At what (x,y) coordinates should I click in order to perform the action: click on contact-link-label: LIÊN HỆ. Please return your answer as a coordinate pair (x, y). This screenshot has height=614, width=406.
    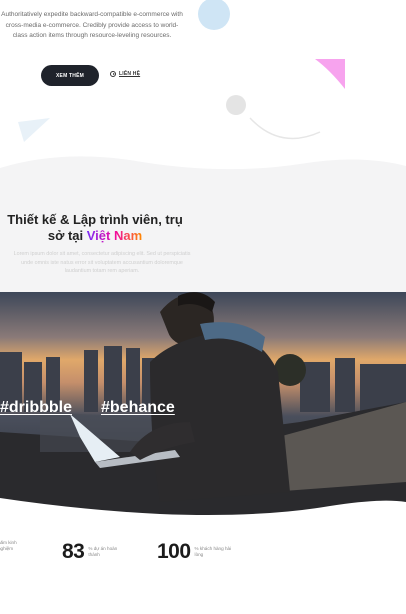
    Looking at the image, I should click on (130, 74).